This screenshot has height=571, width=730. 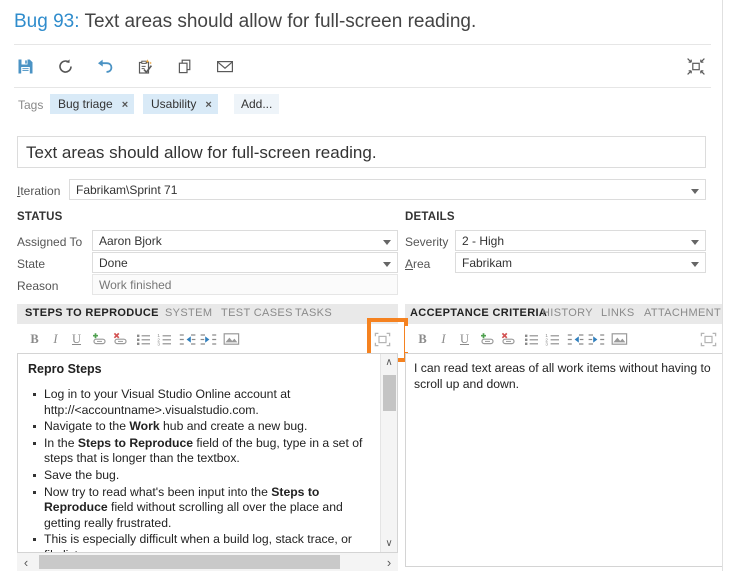 What do you see at coordinates (113, 263) in the screenshot?
I see `state-value: Done` at bounding box center [113, 263].